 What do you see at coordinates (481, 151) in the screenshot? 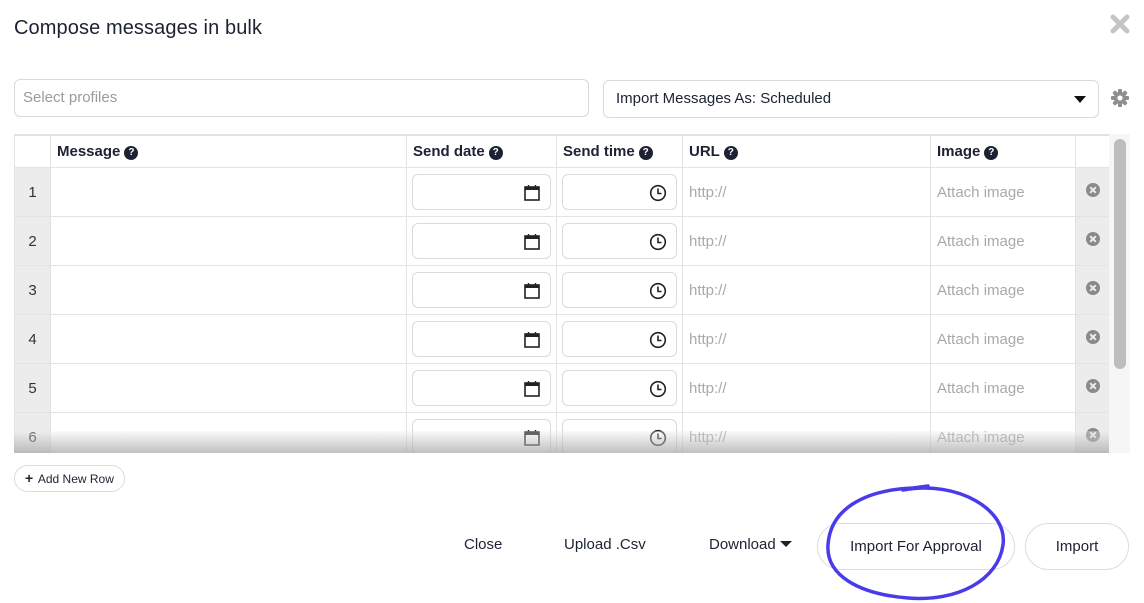
I see `header-send-date: Send date?` at bounding box center [481, 151].